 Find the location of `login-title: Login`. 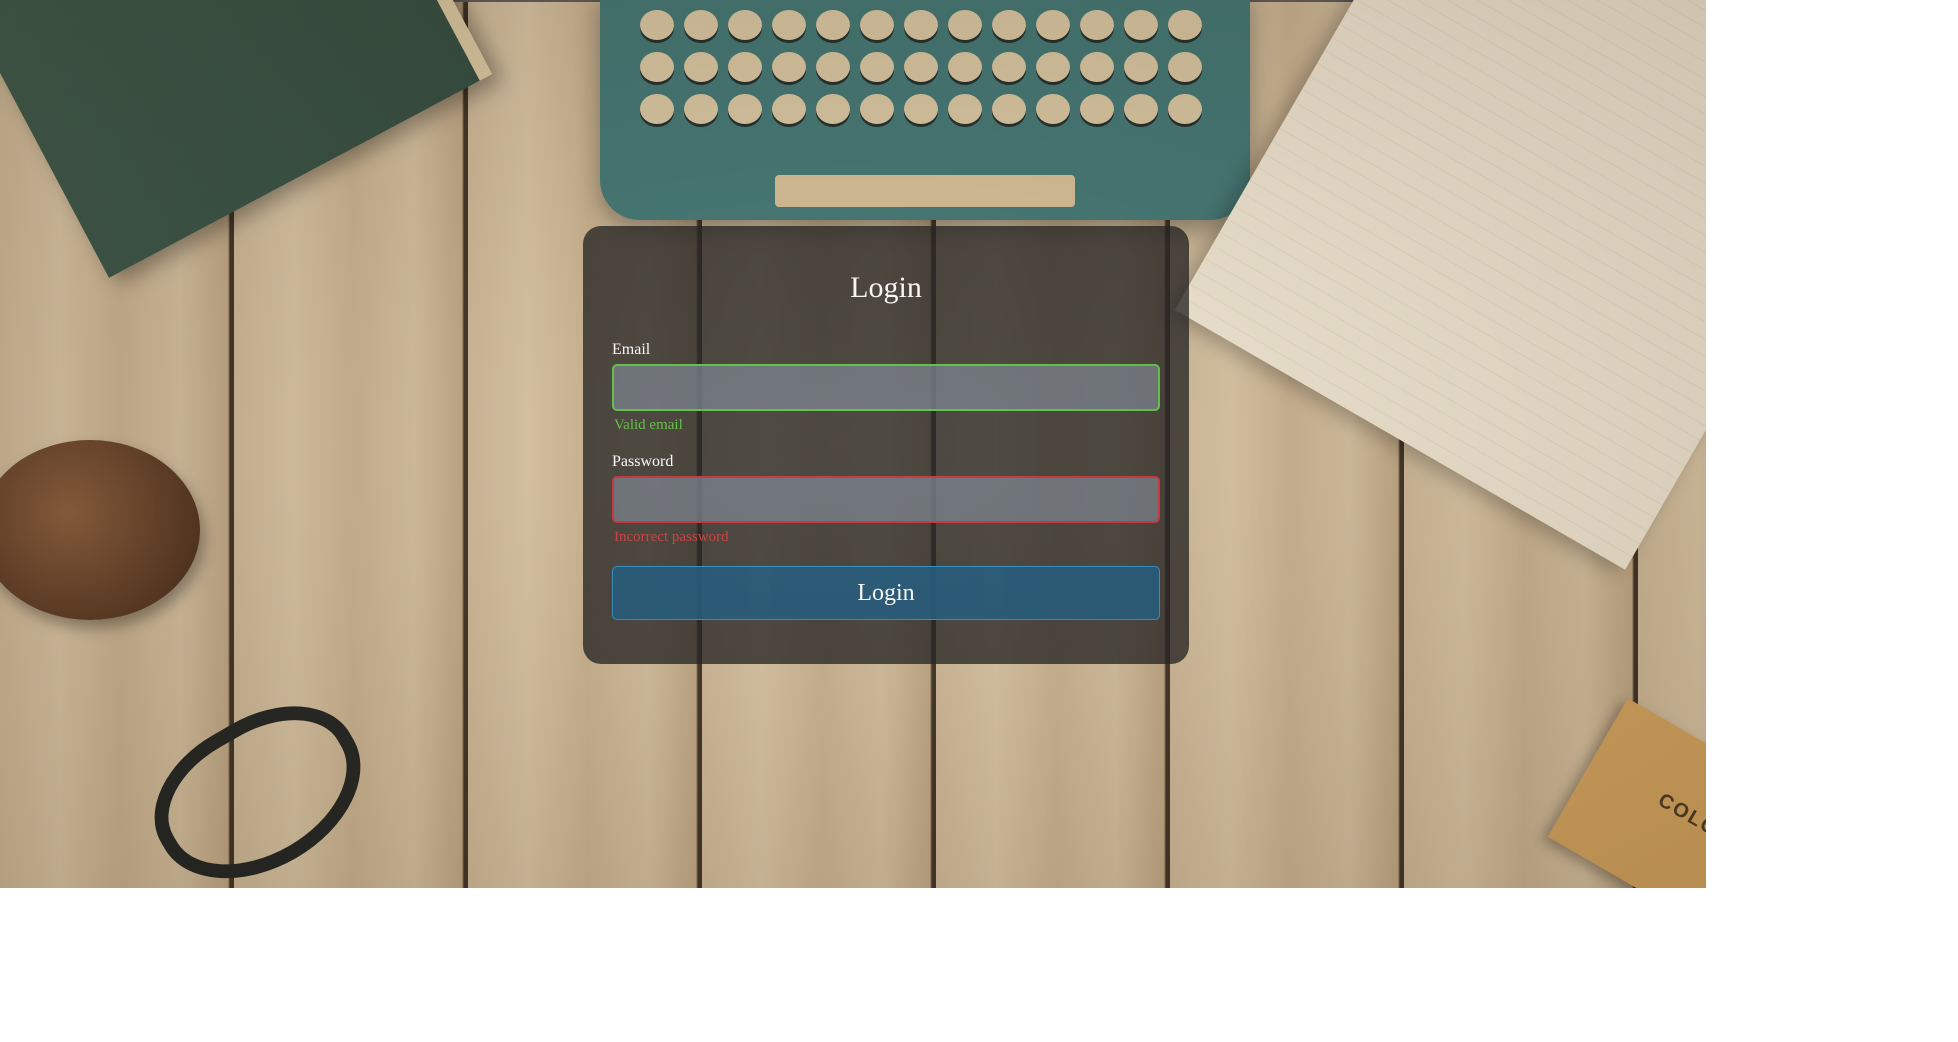

login-title: Login is located at coordinates (886, 287).